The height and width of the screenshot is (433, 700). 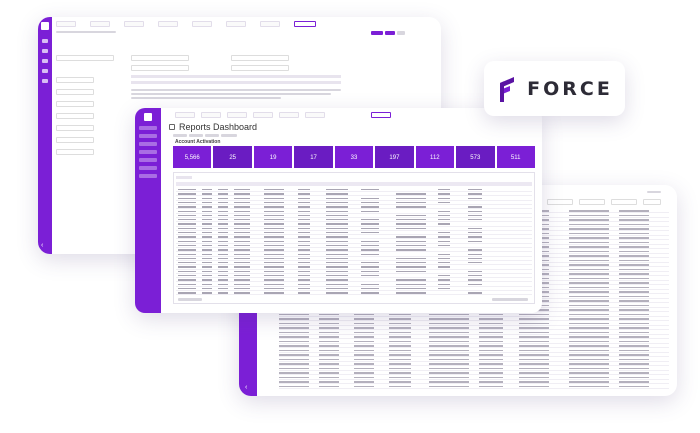 I want to click on kpi-tile: 25, so click(x=232, y=157).